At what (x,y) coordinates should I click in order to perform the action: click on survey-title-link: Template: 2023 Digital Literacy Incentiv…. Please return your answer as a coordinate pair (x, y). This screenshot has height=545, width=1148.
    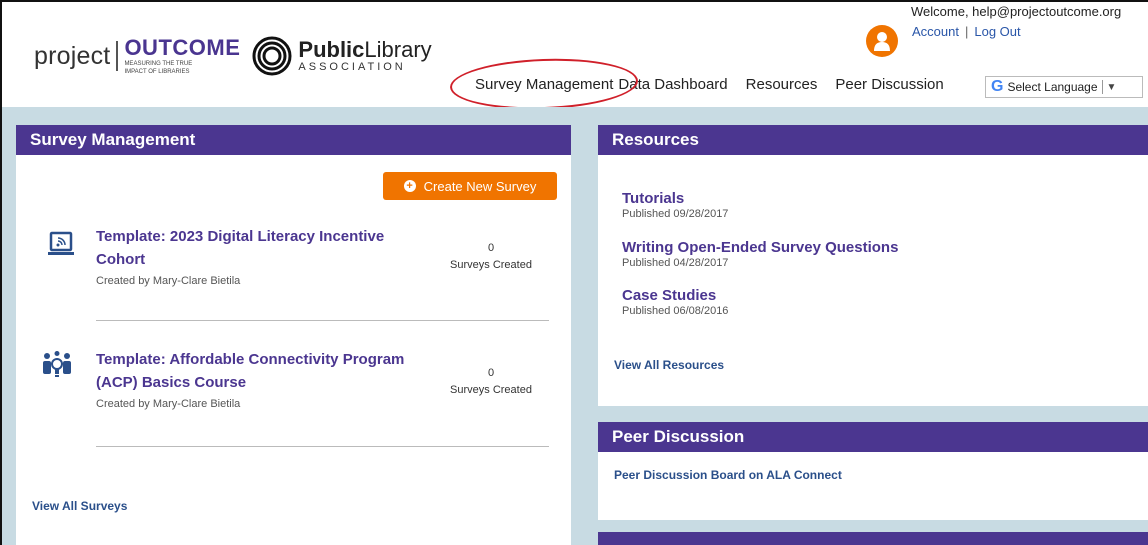
    Looking at the image, I should click on (256, 248).